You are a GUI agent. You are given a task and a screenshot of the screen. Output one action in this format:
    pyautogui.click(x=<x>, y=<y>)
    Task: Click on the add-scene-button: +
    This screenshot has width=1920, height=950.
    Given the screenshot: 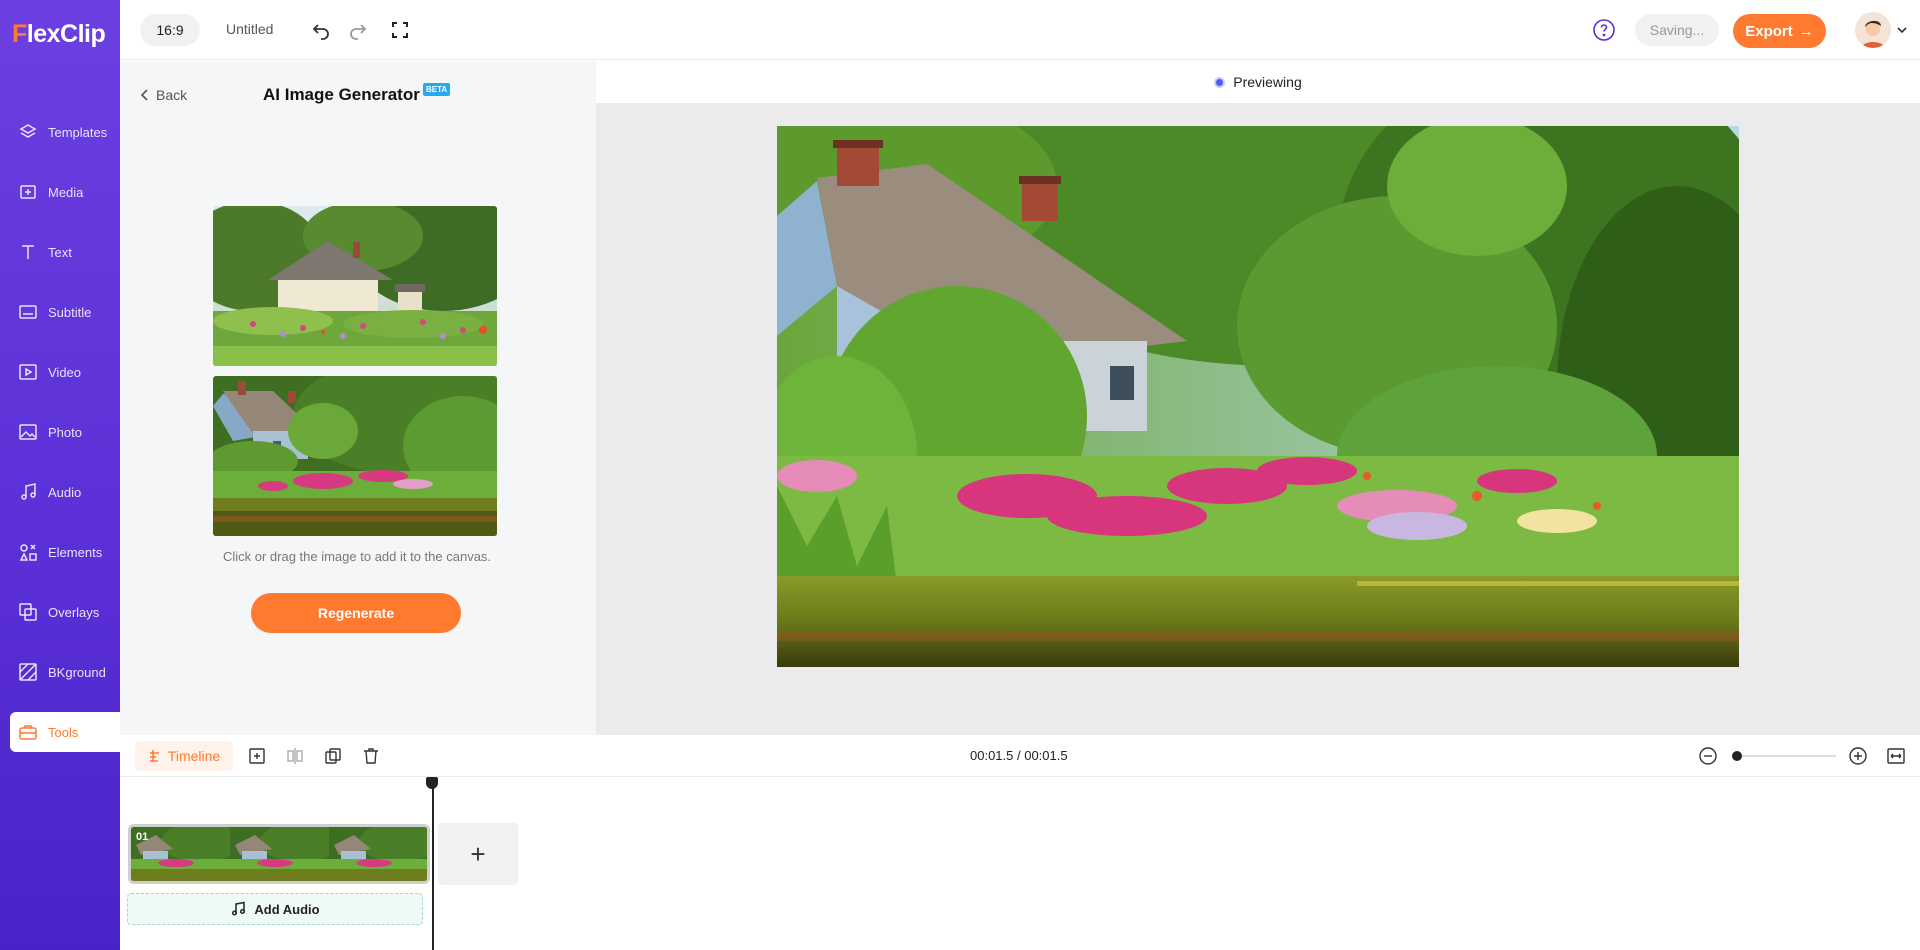 What is the action you would take?
    pyautogui.click(x=478, y=854)
    